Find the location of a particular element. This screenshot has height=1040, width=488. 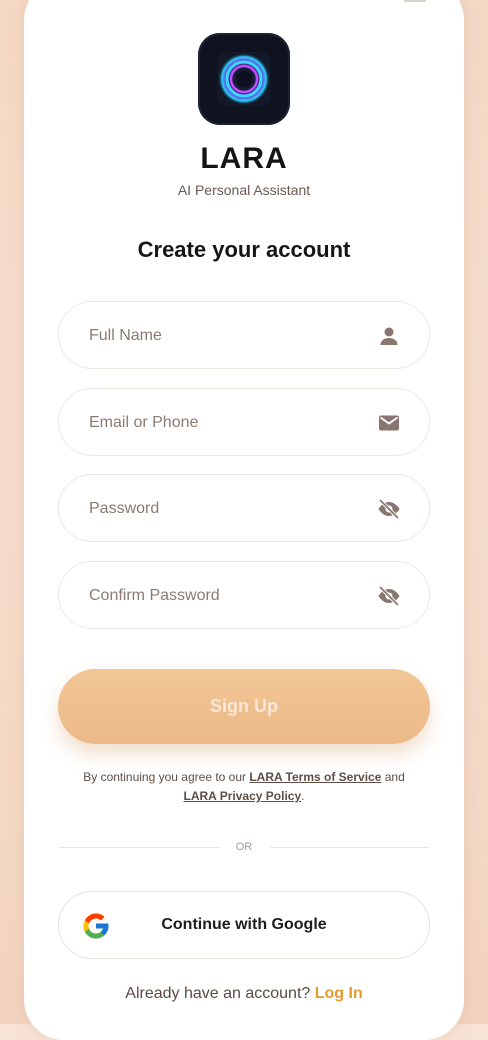

sign-up-button: Sign Up is located at coordinates (244, 706).